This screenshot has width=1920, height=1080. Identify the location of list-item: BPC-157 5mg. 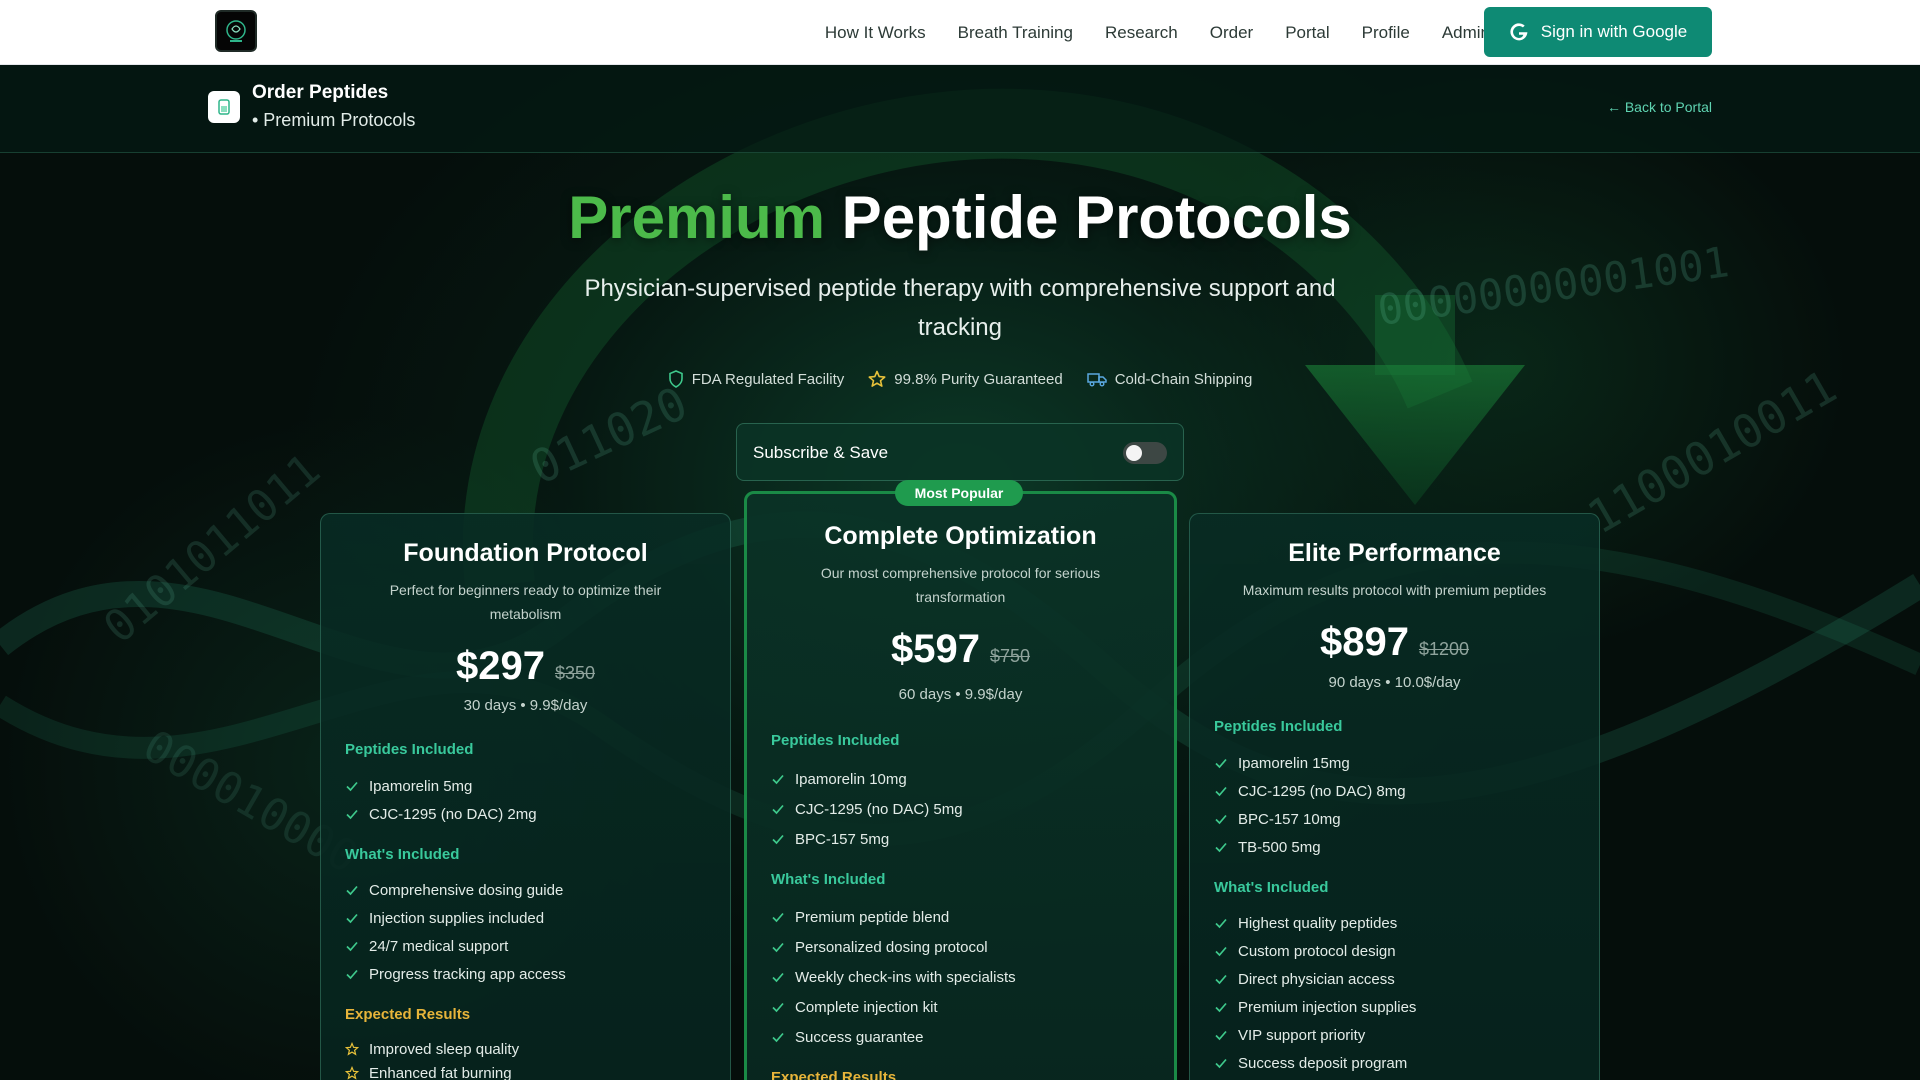
(962, 839).